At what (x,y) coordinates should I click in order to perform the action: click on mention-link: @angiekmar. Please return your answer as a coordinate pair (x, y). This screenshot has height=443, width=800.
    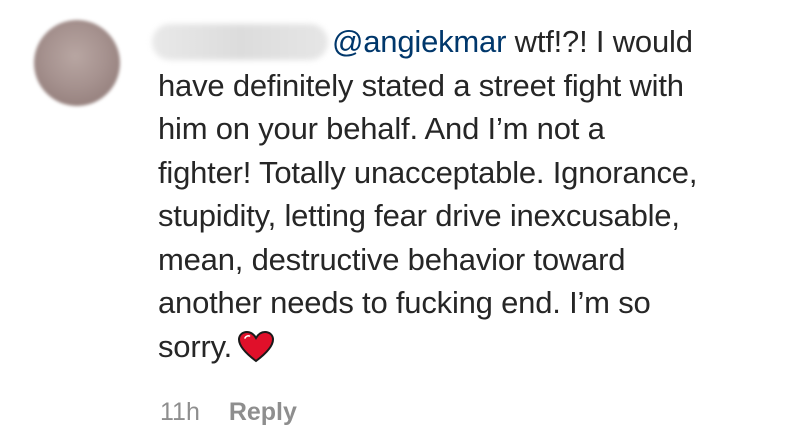
    Looking at the image, I should click on (419, 41).